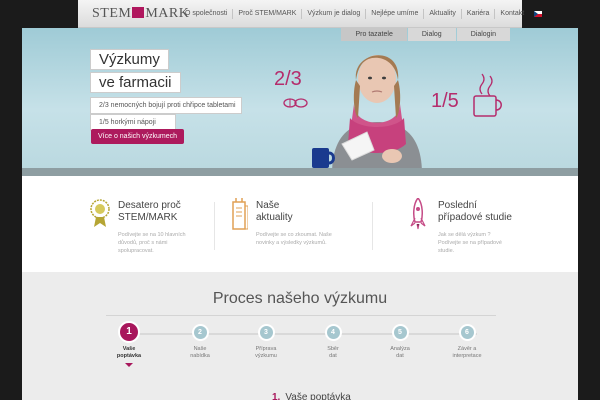 This screenshot has height=400, width=600. I want to click on hot-drink-icon, so click(487, 95).